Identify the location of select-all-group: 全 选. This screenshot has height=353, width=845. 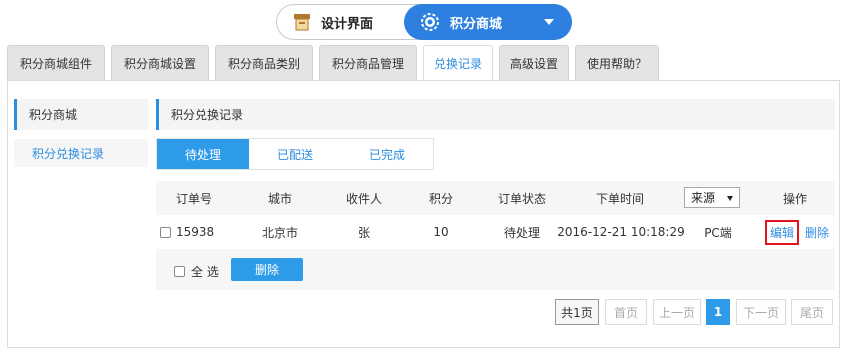
(196, 271).